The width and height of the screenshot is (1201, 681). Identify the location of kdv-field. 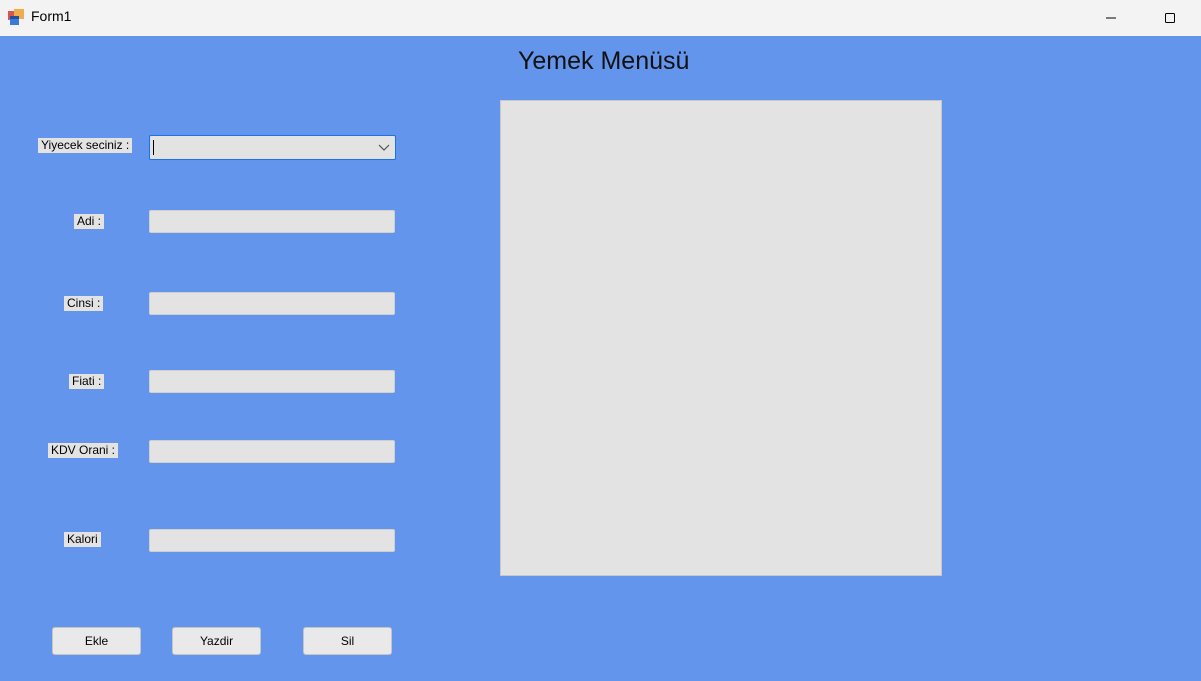
(272, 451).